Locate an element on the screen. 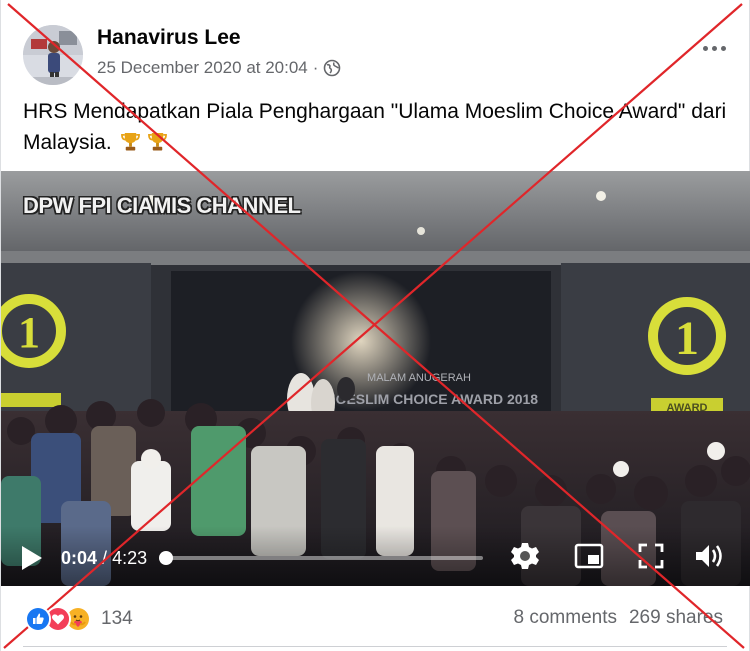  shares-count-link: 269 shares is located at coordinates (676, 618).